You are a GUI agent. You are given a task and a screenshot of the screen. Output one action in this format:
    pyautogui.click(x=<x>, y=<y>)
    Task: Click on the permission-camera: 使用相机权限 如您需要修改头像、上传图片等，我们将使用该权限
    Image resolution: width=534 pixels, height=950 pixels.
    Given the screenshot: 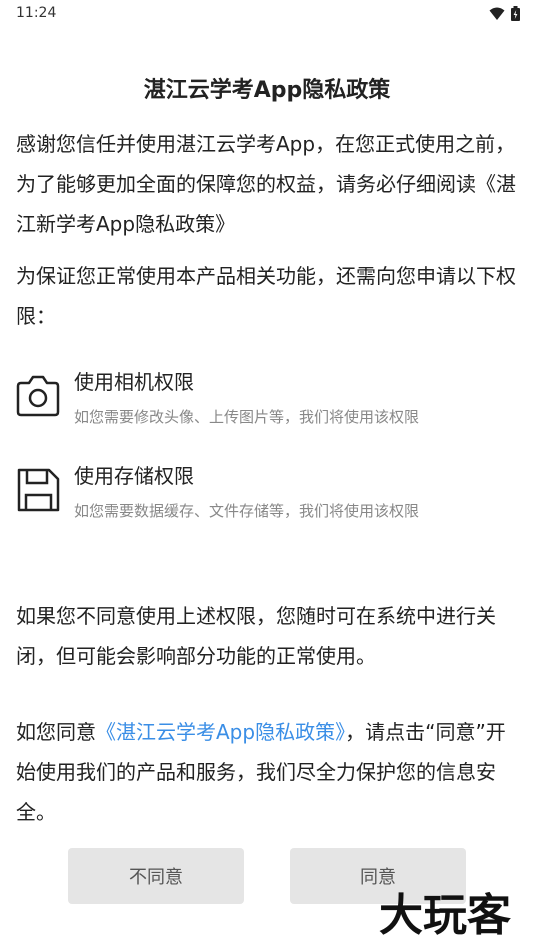 What is the action you would take?
    pyautogui.click(x=269, y=397)
    